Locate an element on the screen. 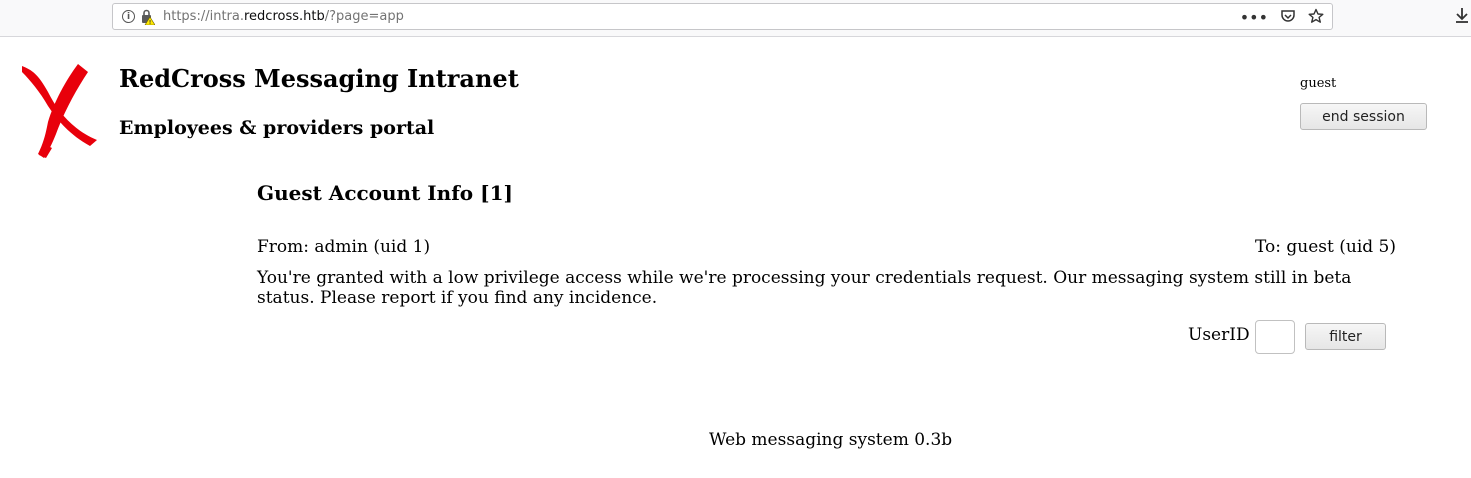  filter-button: filter is located at coordinates (1345, 336).